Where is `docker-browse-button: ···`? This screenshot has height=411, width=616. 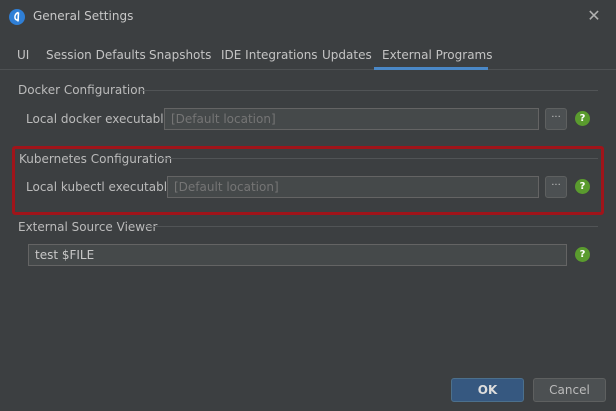 docker-browse-button: ··· is located at coordinates (556, 119).